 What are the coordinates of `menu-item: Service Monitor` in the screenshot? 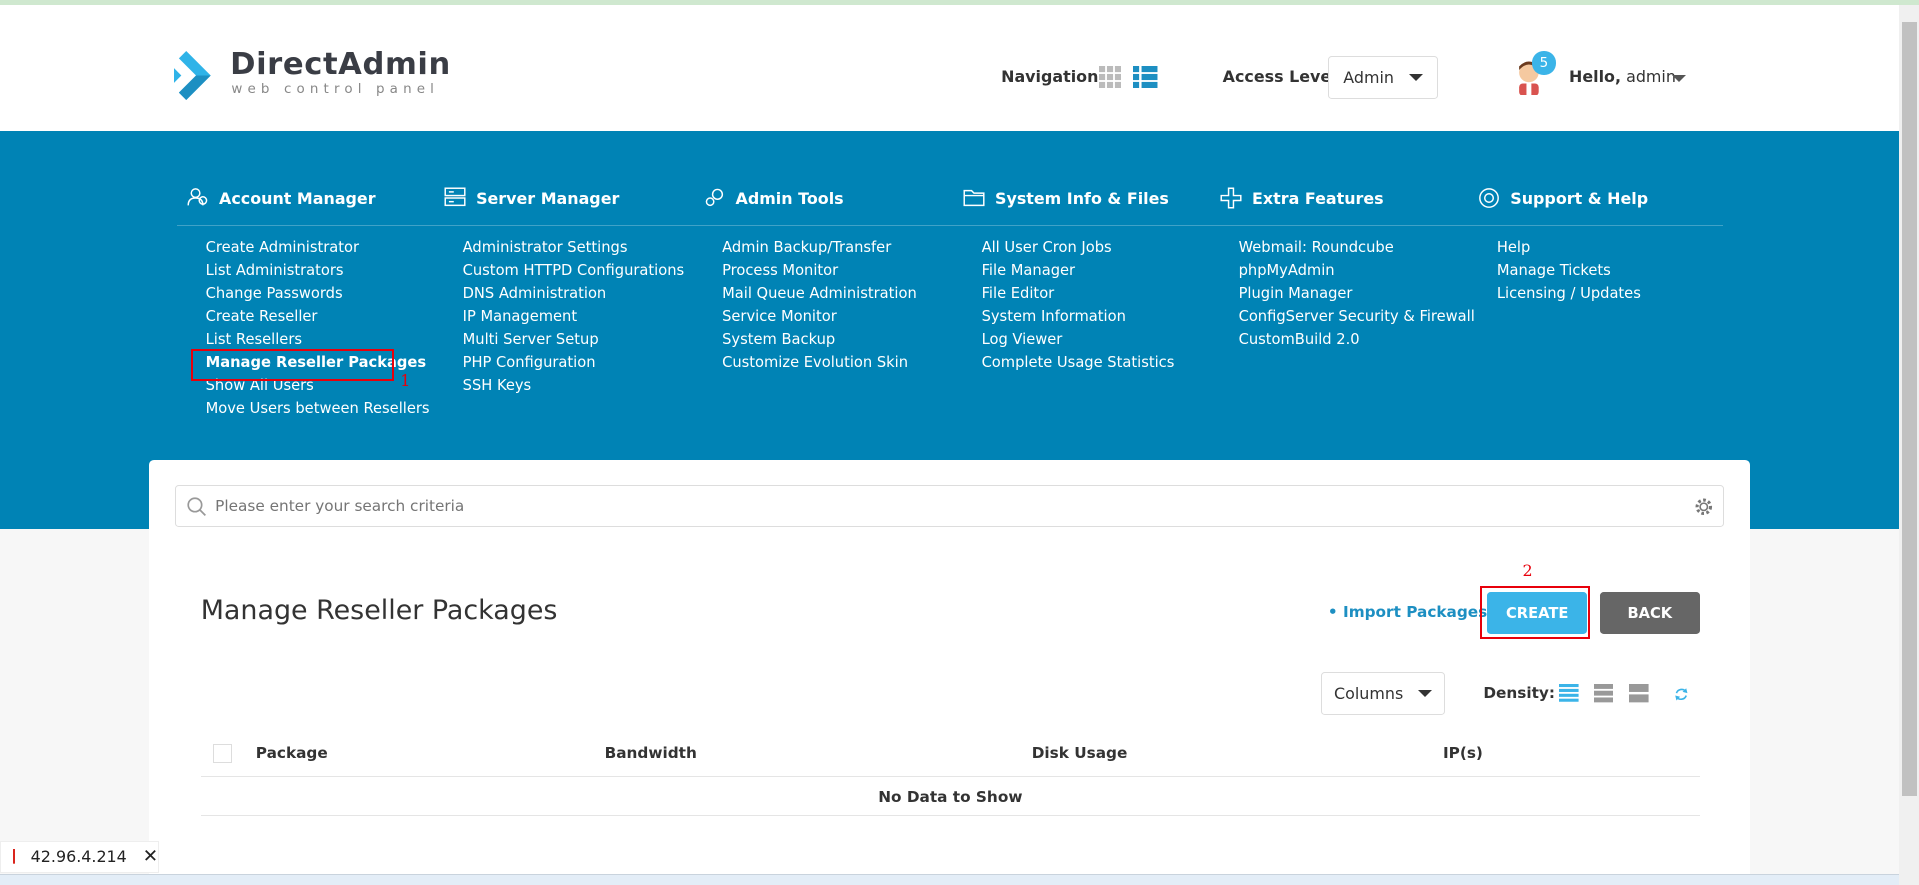 It's located at (819, 316).